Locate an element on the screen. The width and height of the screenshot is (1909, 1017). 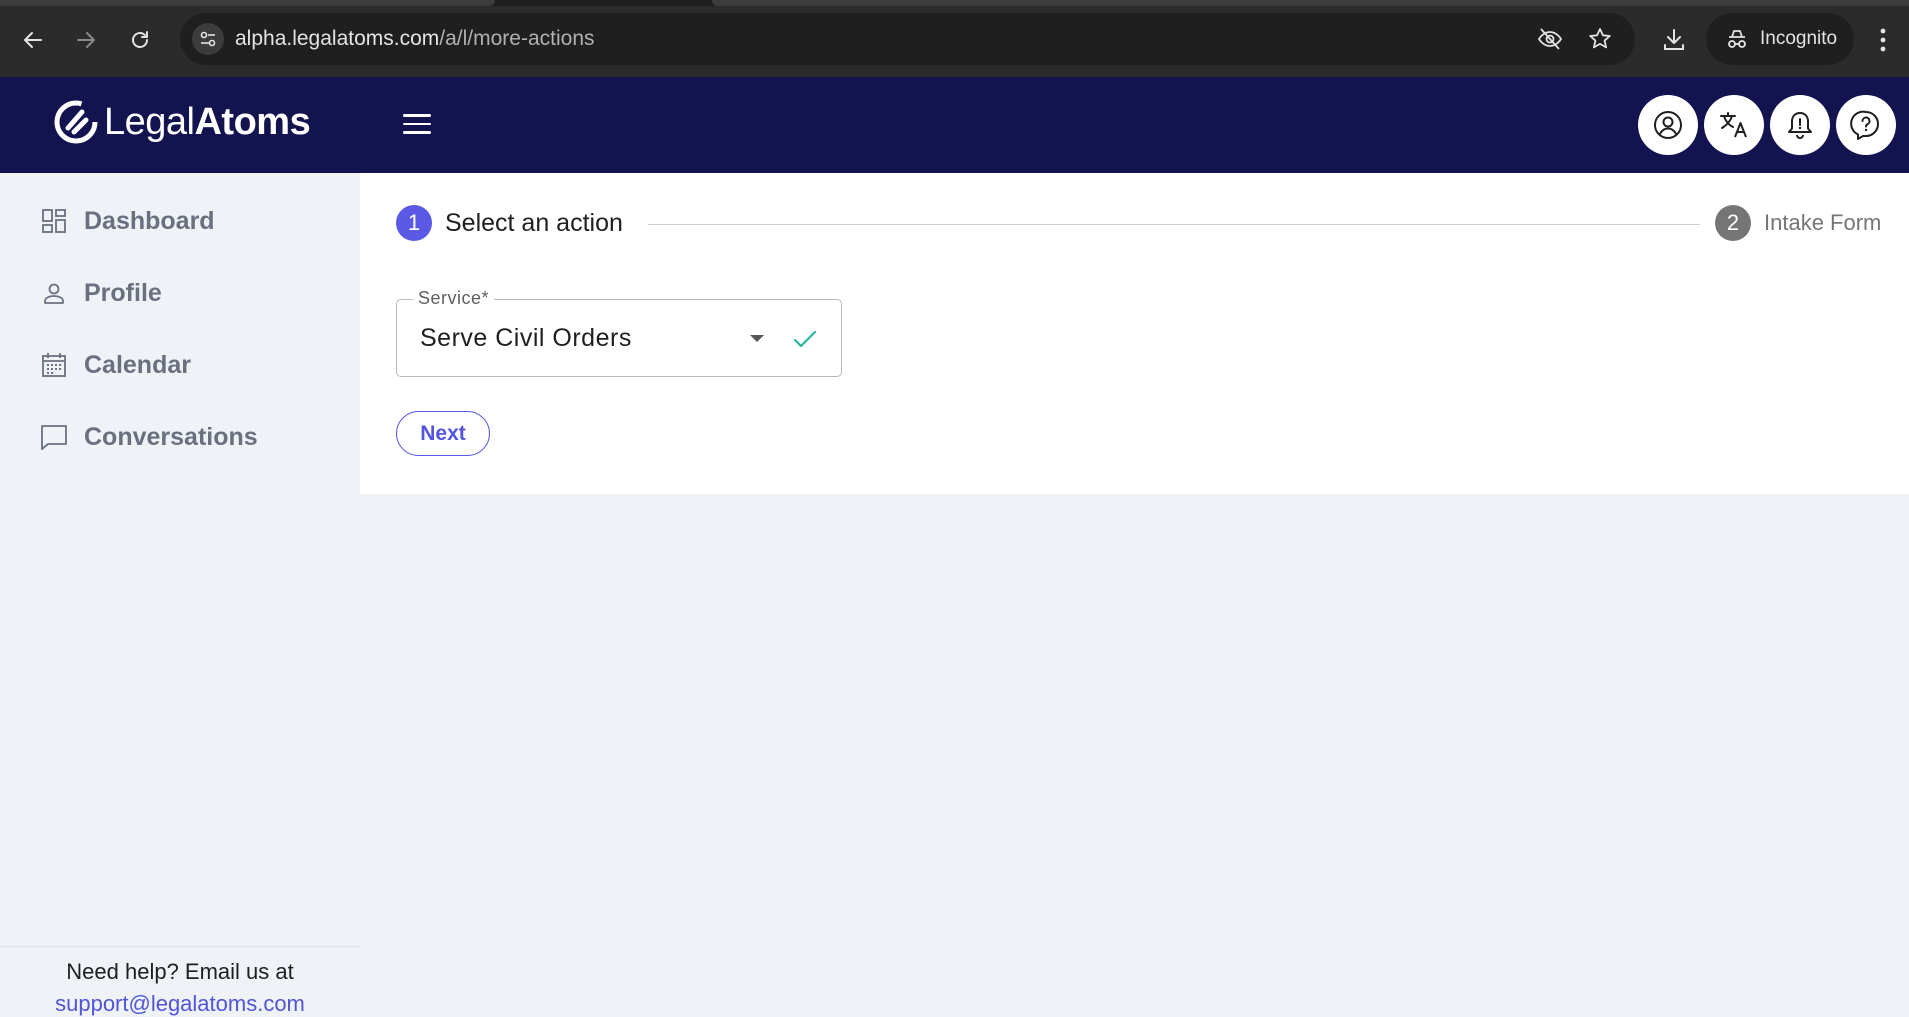
help-email-link: support@legalatoms.com is located at coordinates (180, 1004).